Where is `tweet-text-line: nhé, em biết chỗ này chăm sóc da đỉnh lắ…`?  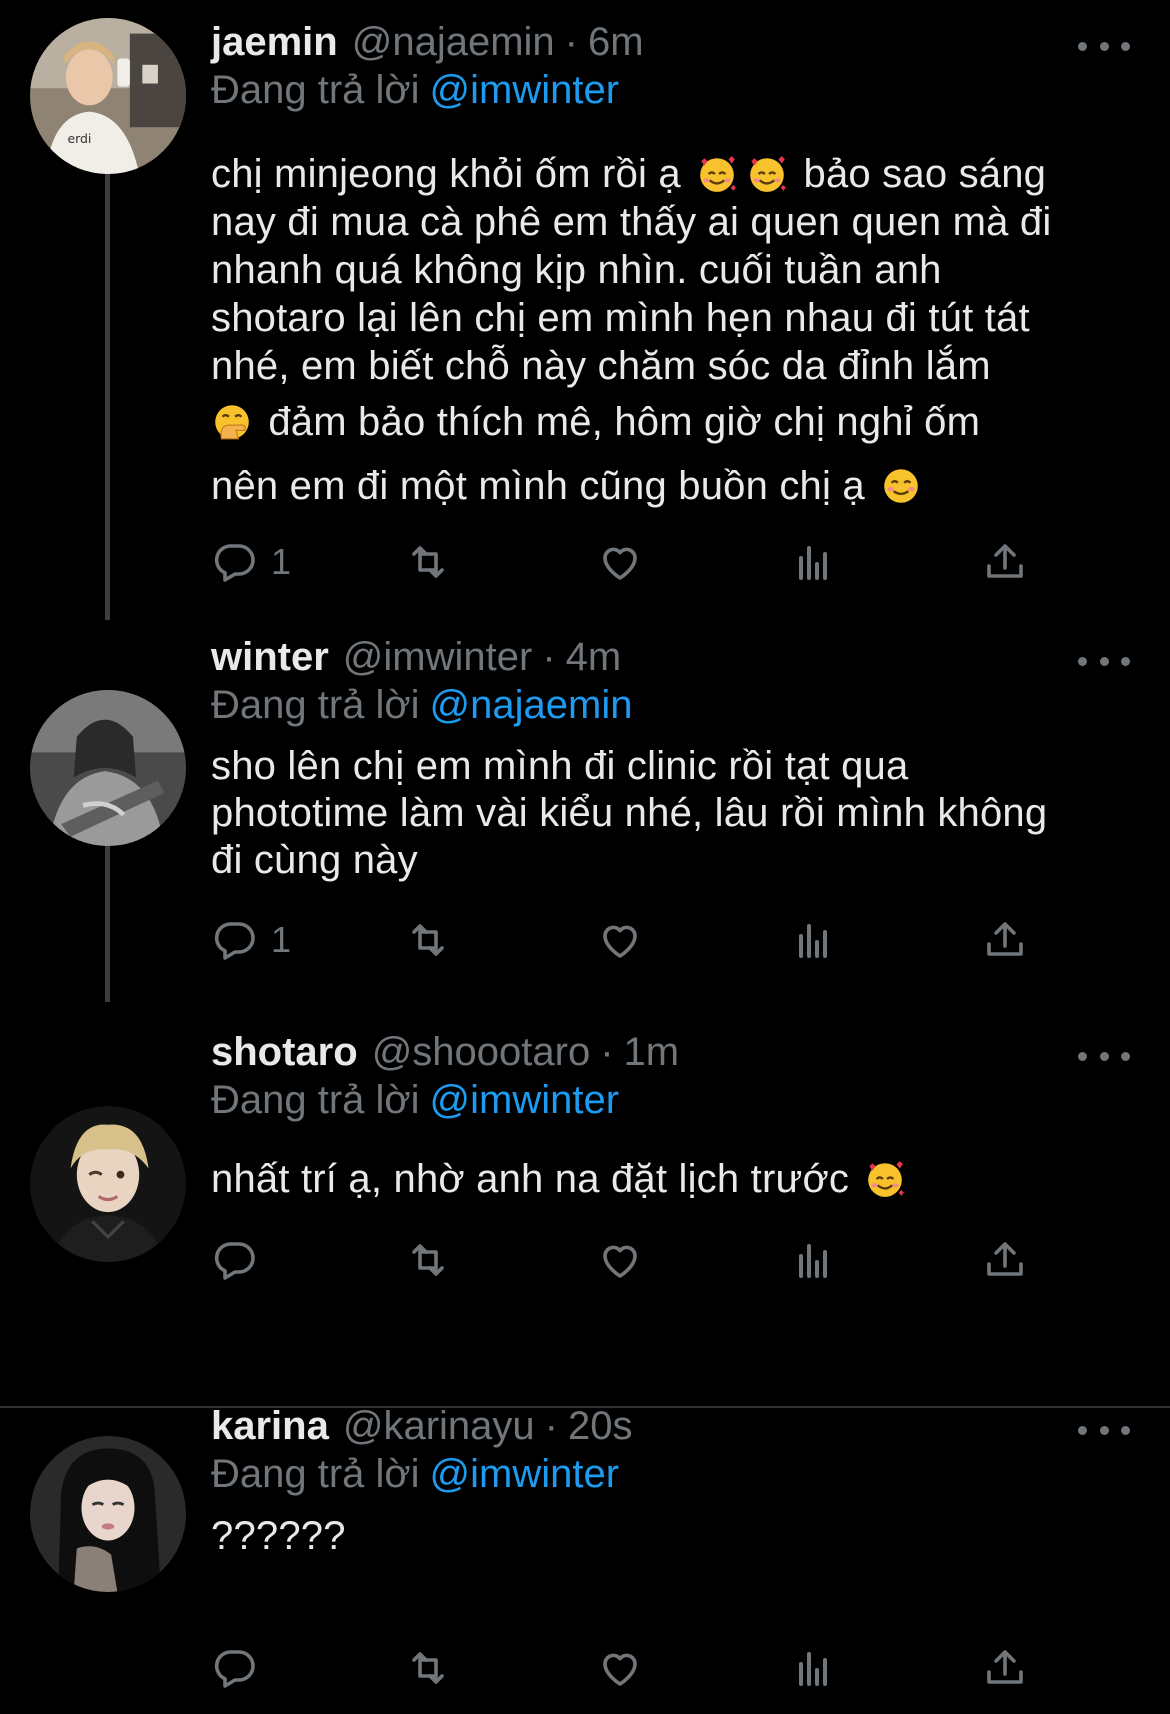 tweet-text-line: nhé, em biết chỗ này chăm sóc da đỉnh lắ… is located at coordinates (601, 366).